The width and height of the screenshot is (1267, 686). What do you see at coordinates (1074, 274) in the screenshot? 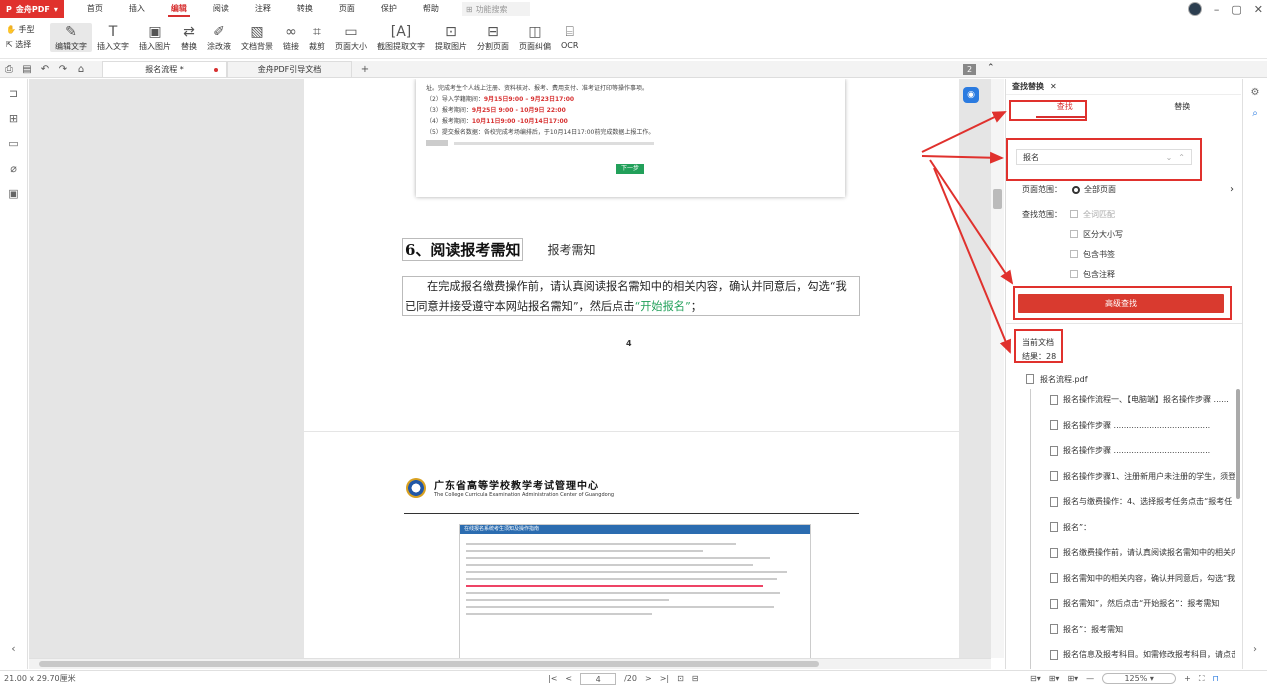
I see `checkbox-icon` at bounding box center [1074, 274].